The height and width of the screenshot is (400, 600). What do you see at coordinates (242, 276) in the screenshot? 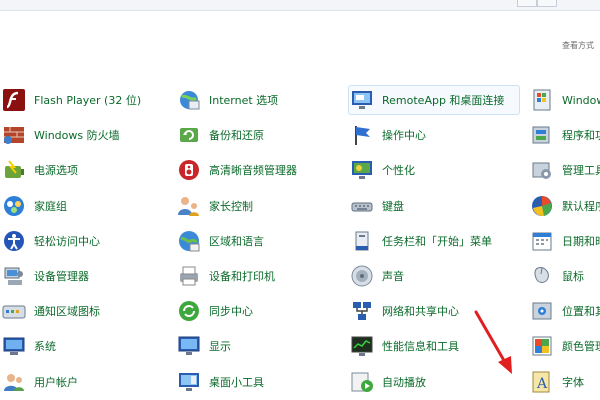
I see `control-panel-item-label: 设备和打印机` at bounding box center [242, 276].